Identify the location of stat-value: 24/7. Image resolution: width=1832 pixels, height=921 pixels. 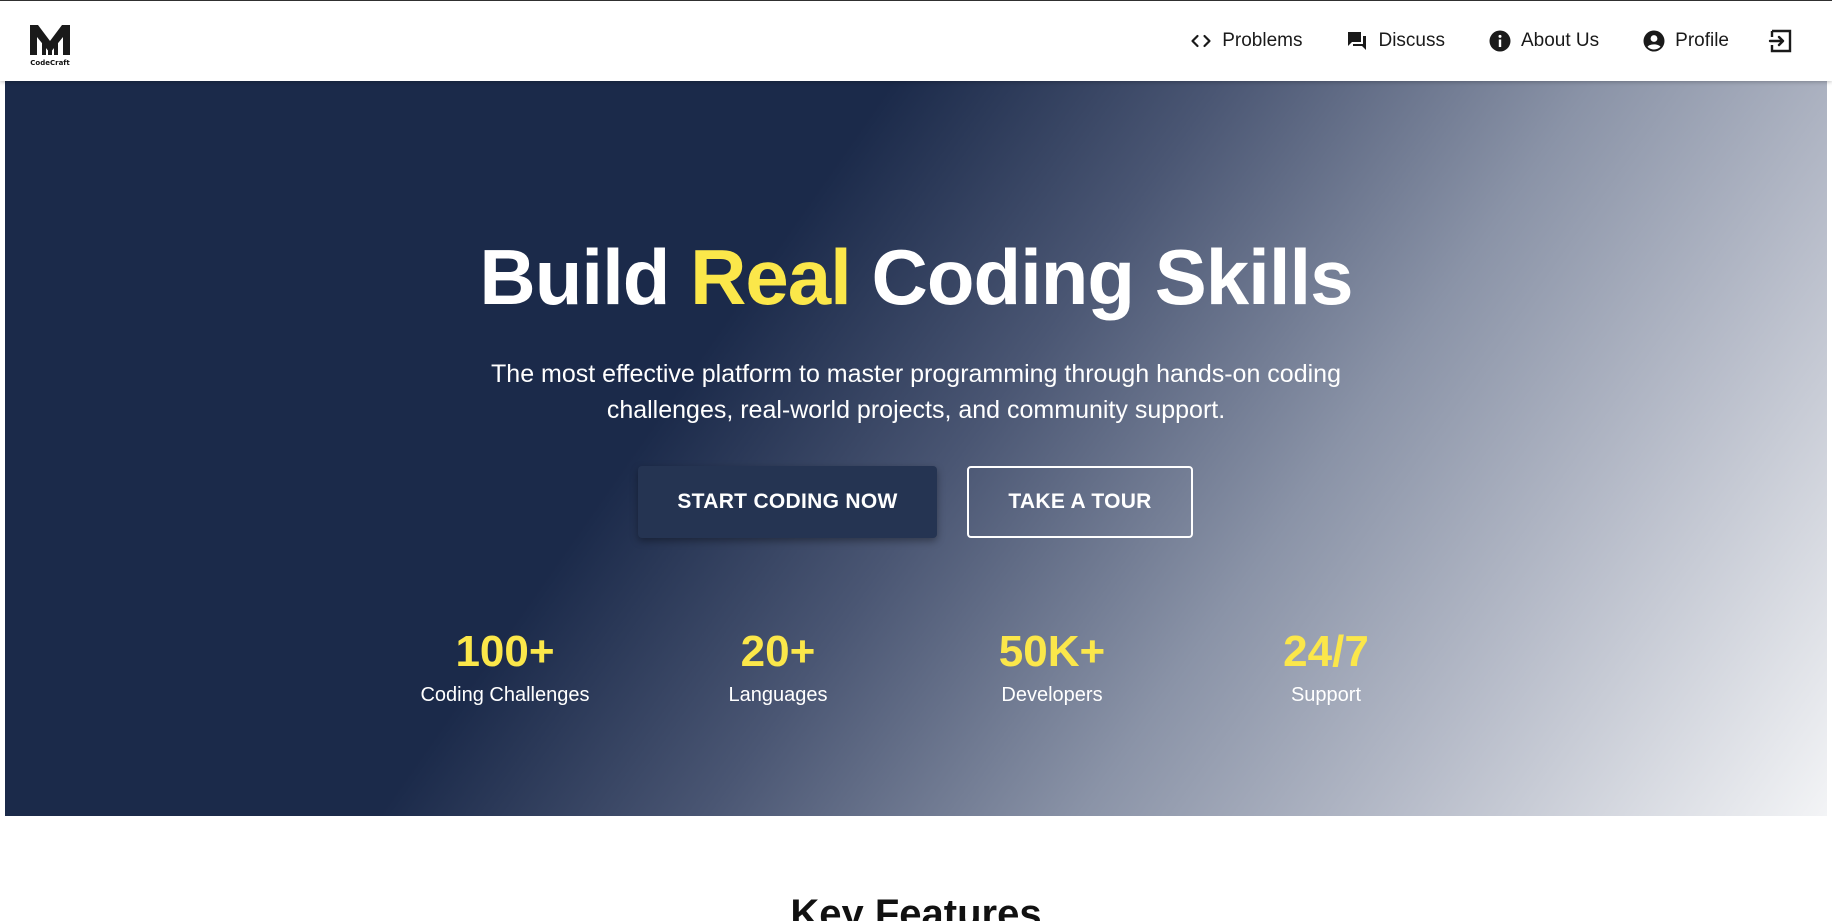
(1326, 651).